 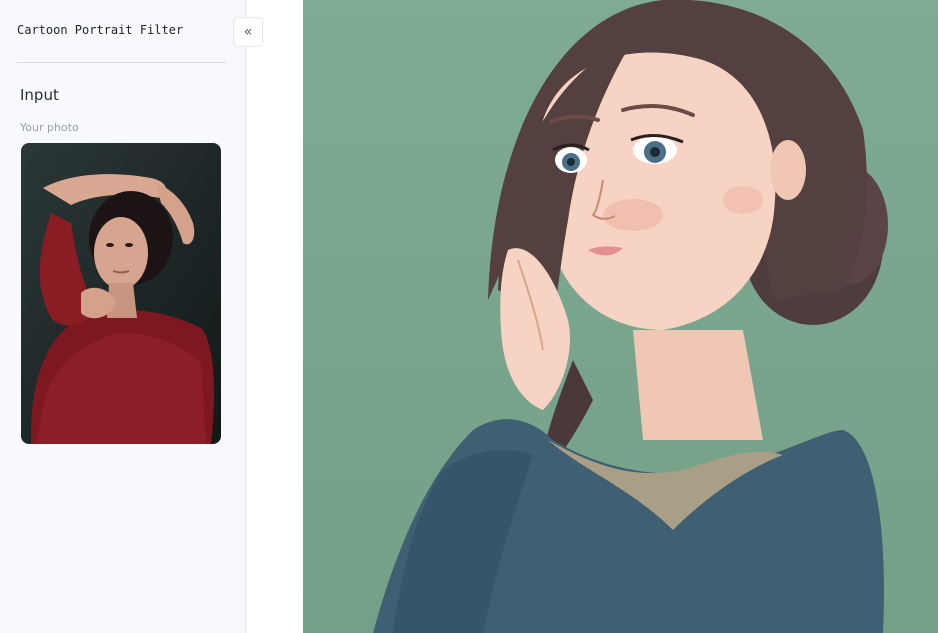 I want to click on chevron-double-left-icon: «, so click(x=248, y=32).